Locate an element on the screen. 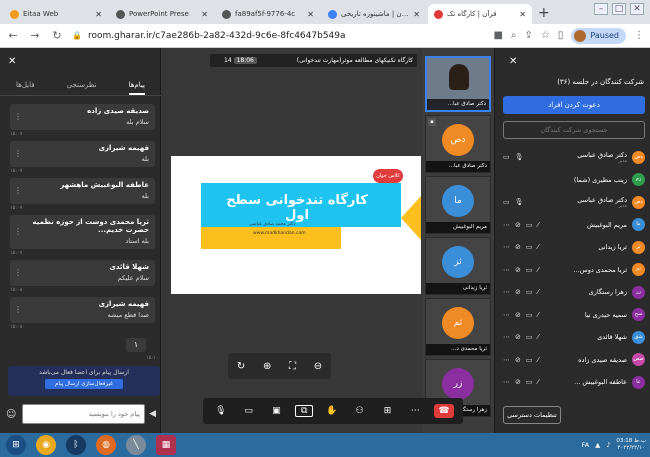  fullscreen-icon: ⛶ is located at coordinates (292, 366).